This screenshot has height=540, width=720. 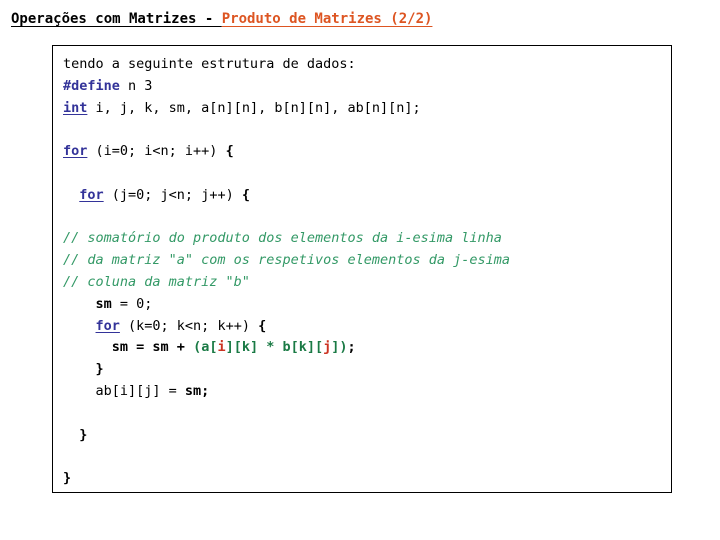 I want to click on code-token-plain: (k=0; k<n; k++), so click(x=189, y=325).